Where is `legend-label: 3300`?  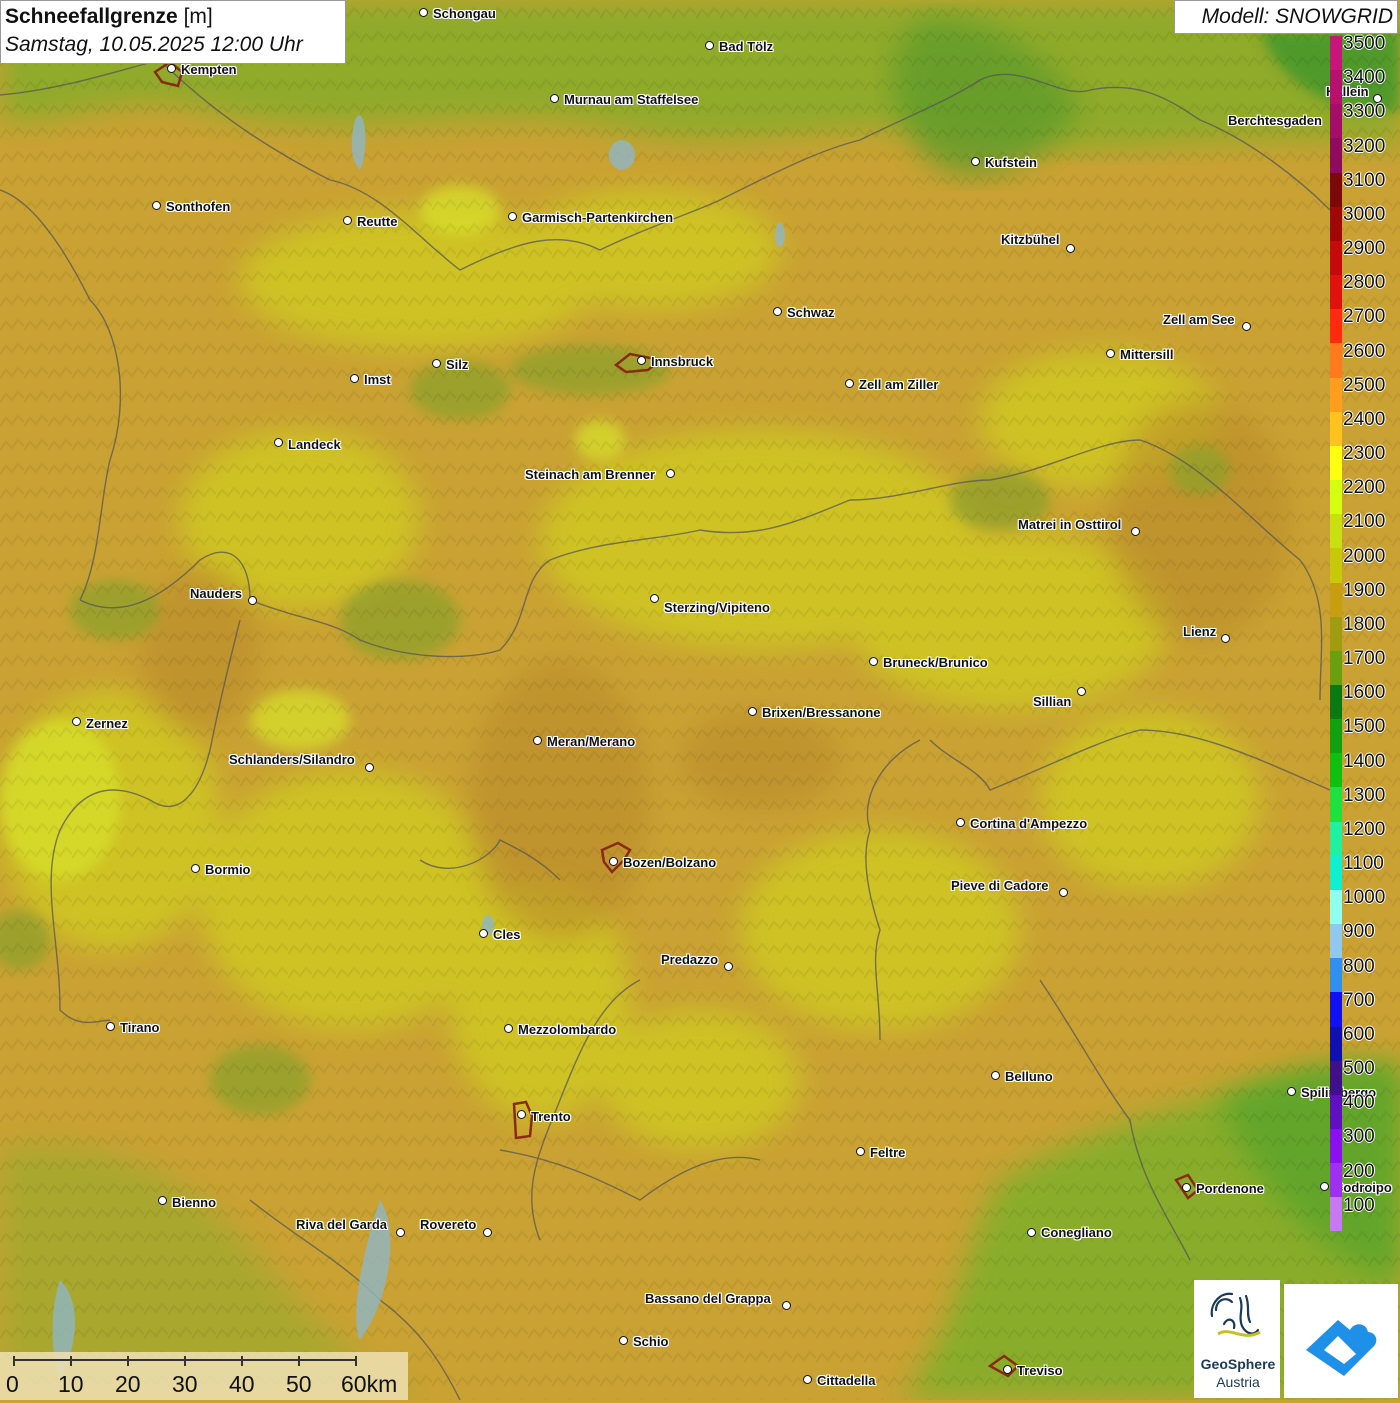
legend-label: 3300 is located at coordinates (1364, 112).